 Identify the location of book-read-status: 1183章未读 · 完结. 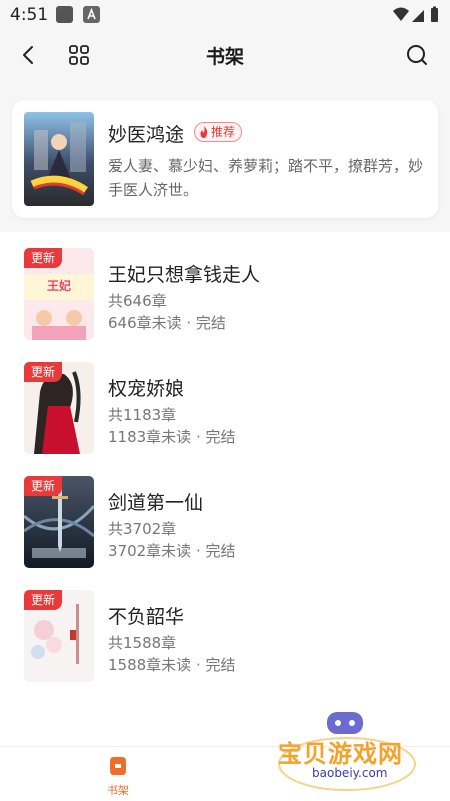
(172, 437).